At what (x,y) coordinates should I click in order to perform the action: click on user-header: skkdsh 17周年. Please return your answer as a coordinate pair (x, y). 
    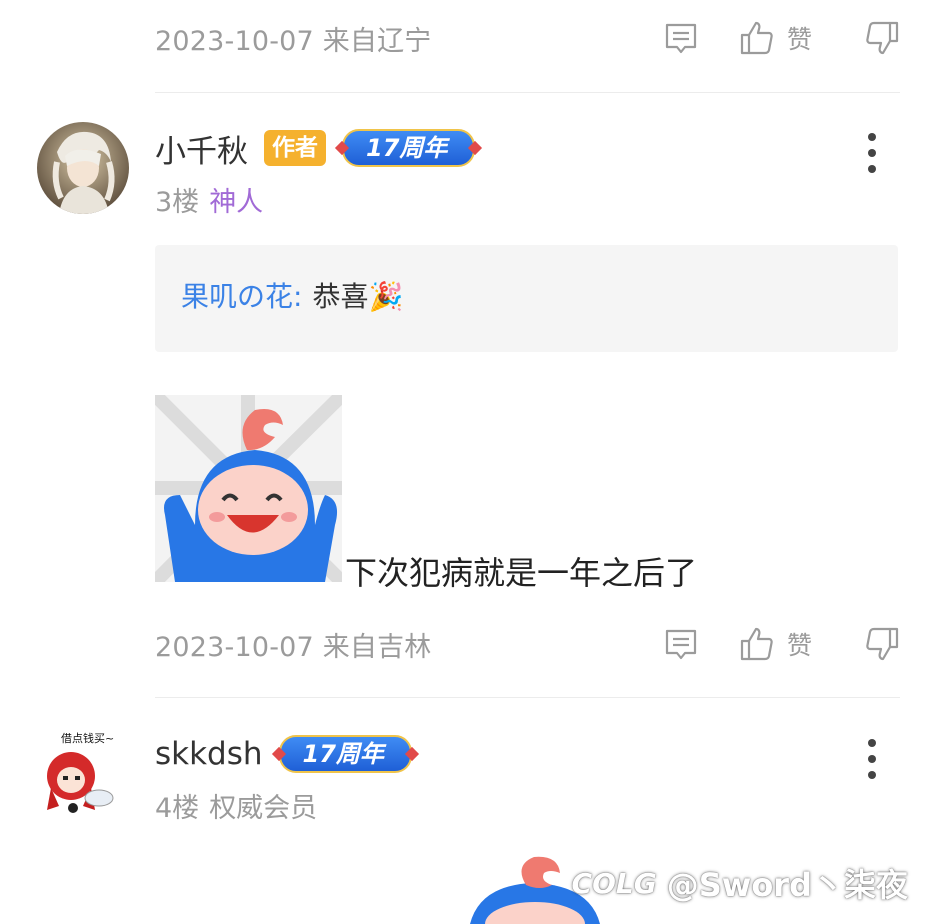
    Looking at the image, I should click on (283, 754).